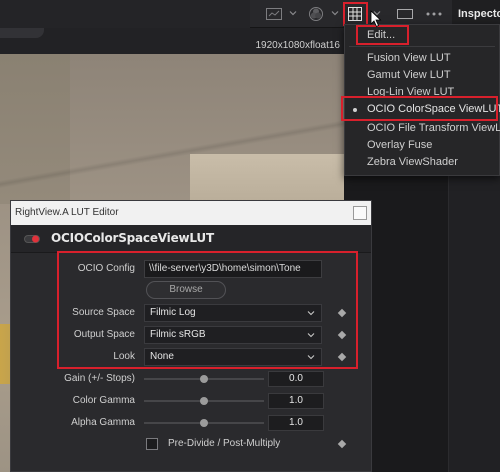  Describe the element at coordinates (422, 46) in the screenshot. I see `menu-separator` at that location.